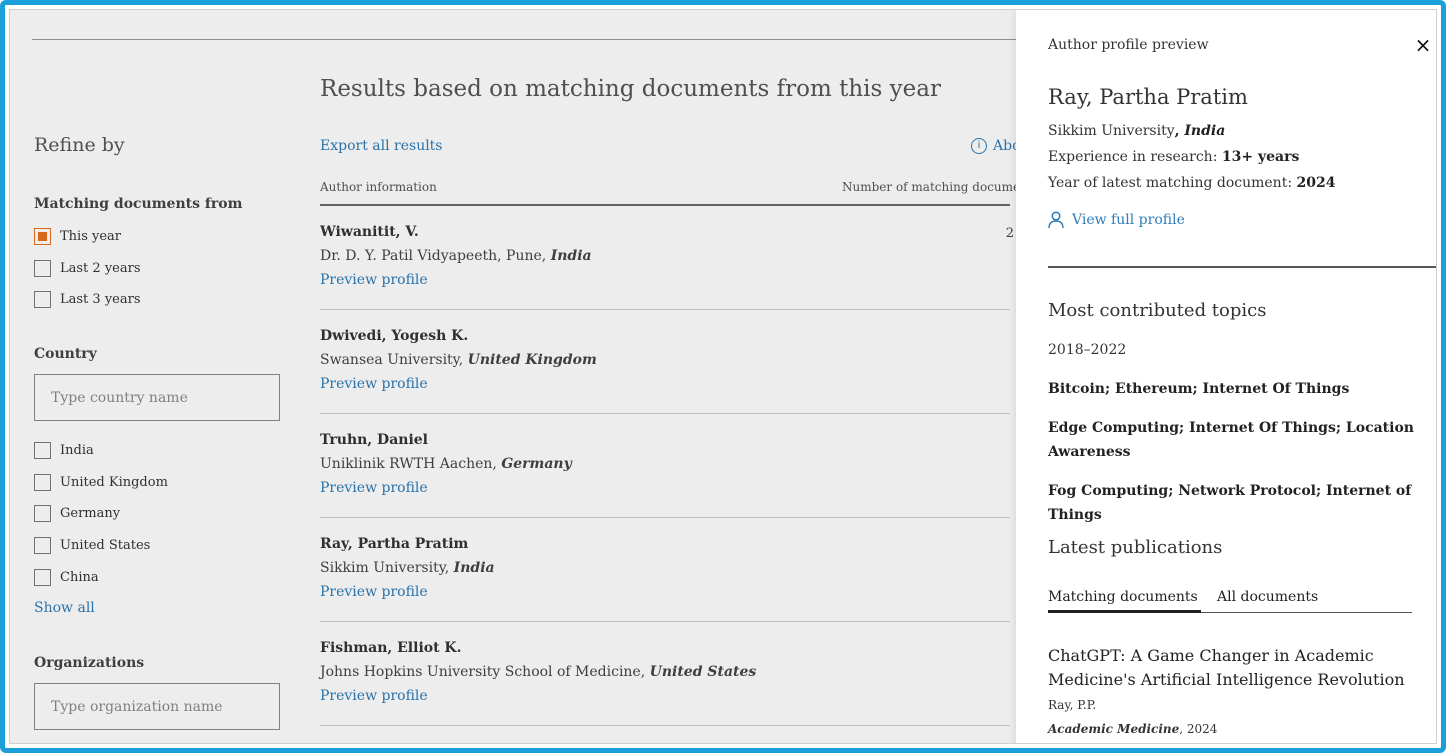 Image resolution: width=1446 pixels, height=753 pixels. Describe the element at coordinates (1267, 597) in the screenshot. I see `tab-all-documents: All documents` at that location.